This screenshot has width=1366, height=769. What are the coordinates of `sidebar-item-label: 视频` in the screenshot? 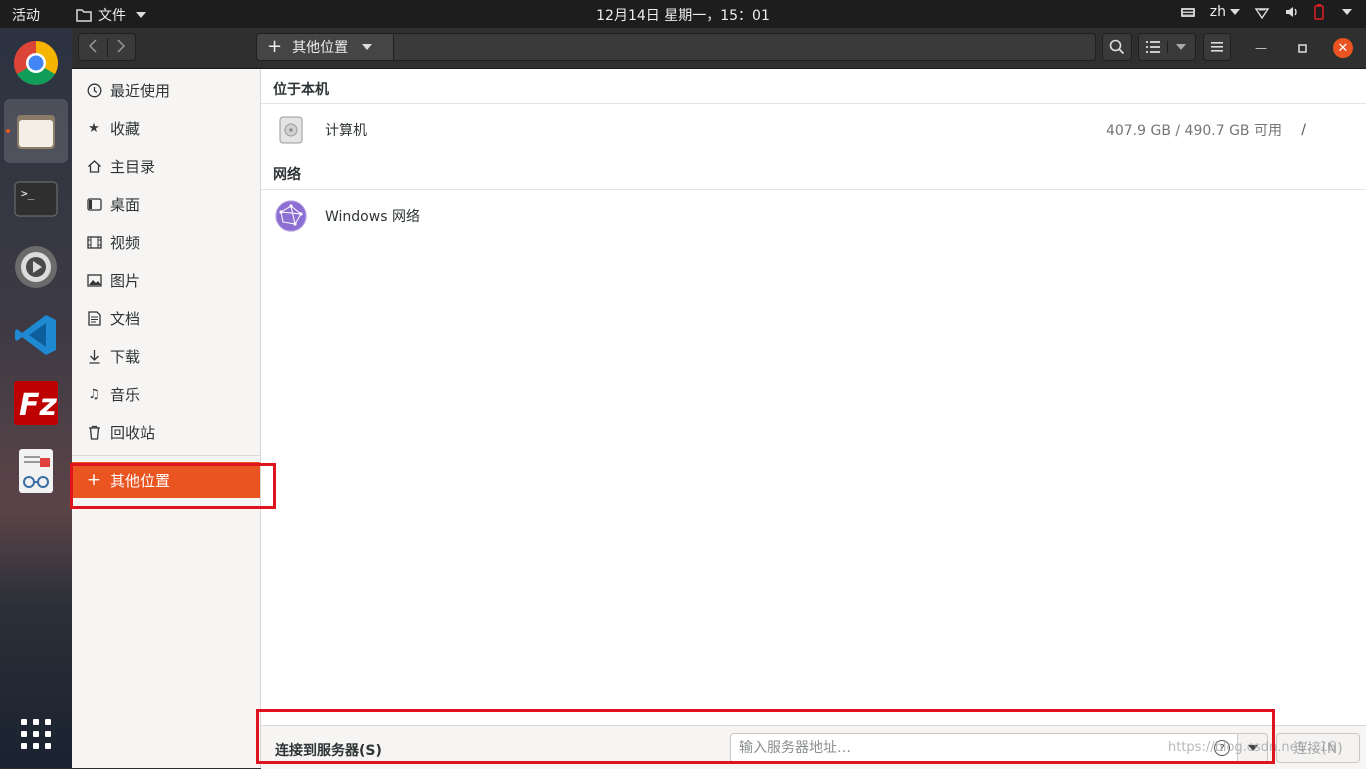 It's located at (125, 242).